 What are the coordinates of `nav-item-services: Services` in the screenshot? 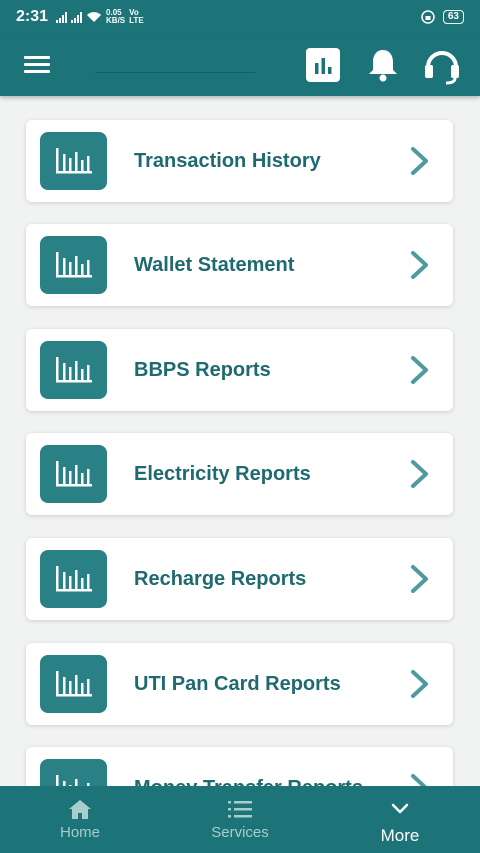 It's located at (240, 819).